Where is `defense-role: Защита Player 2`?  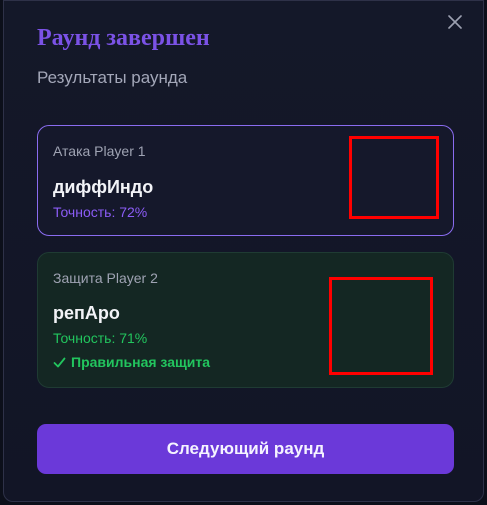
defense-role: Защита Player 2 is located at coordinates (105, 278).